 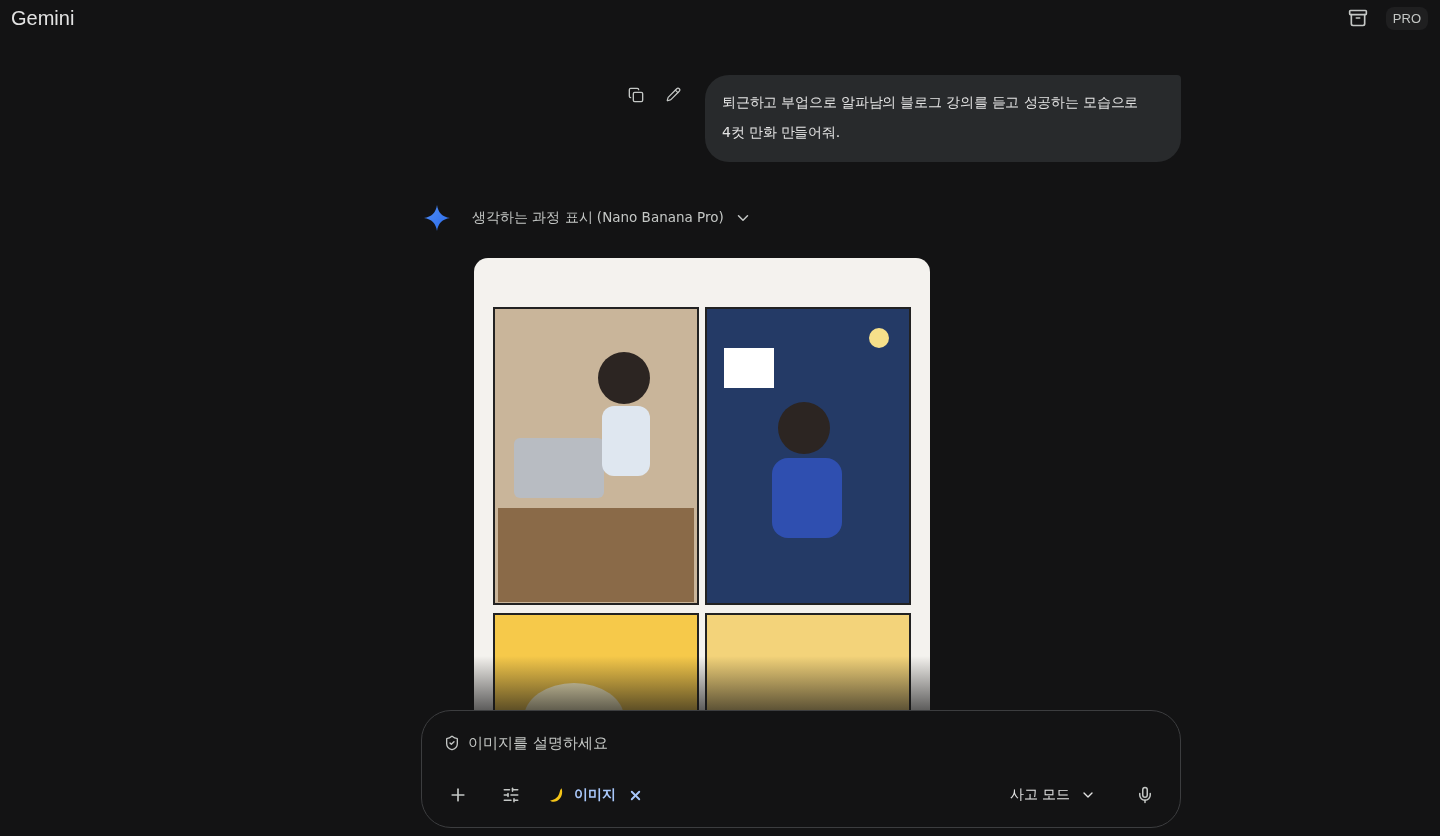 What do you see at coordinates (1052, 795) in the screenshot?
I see `mode-selector: 사고 모드` at bounding box center [1052, 795].